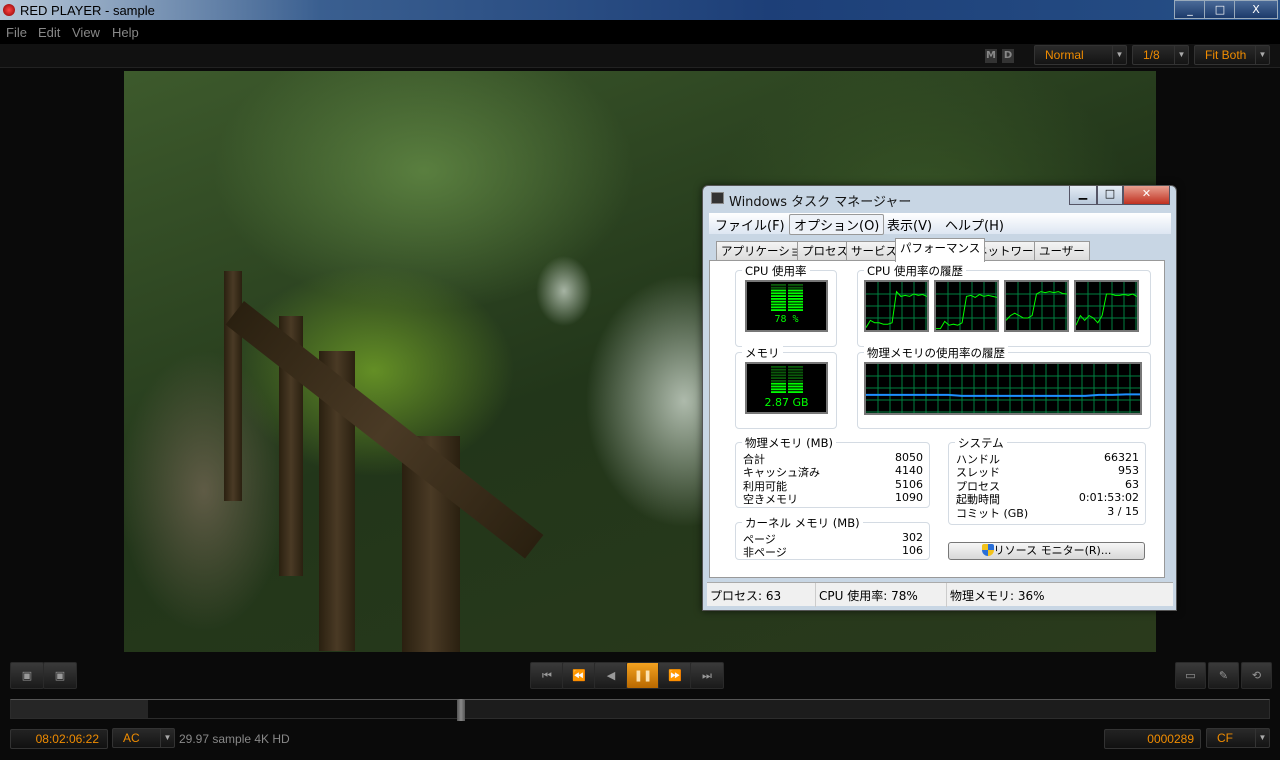 The width and height of the screenshot is (1280, 760). I want to click on stat-label: 非ページ, so click(765, 553).